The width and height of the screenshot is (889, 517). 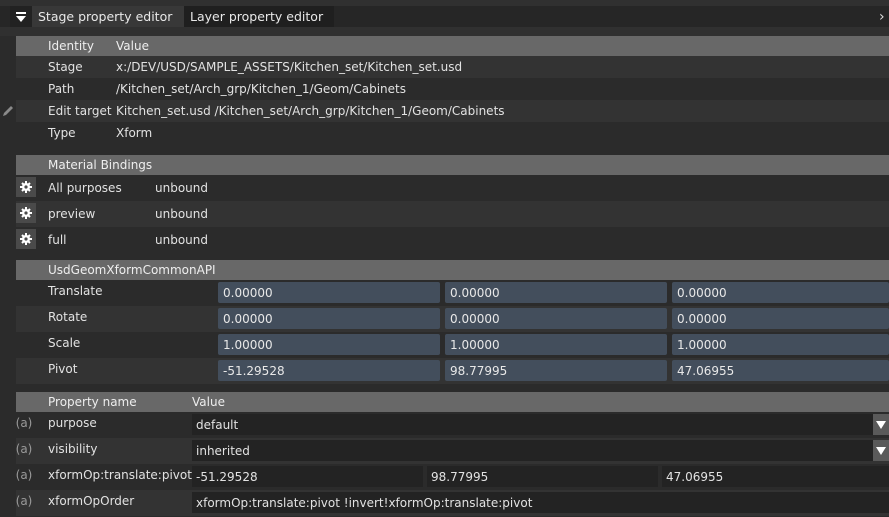 I want to click on row-label: Translate, so click(x=75, y=291).